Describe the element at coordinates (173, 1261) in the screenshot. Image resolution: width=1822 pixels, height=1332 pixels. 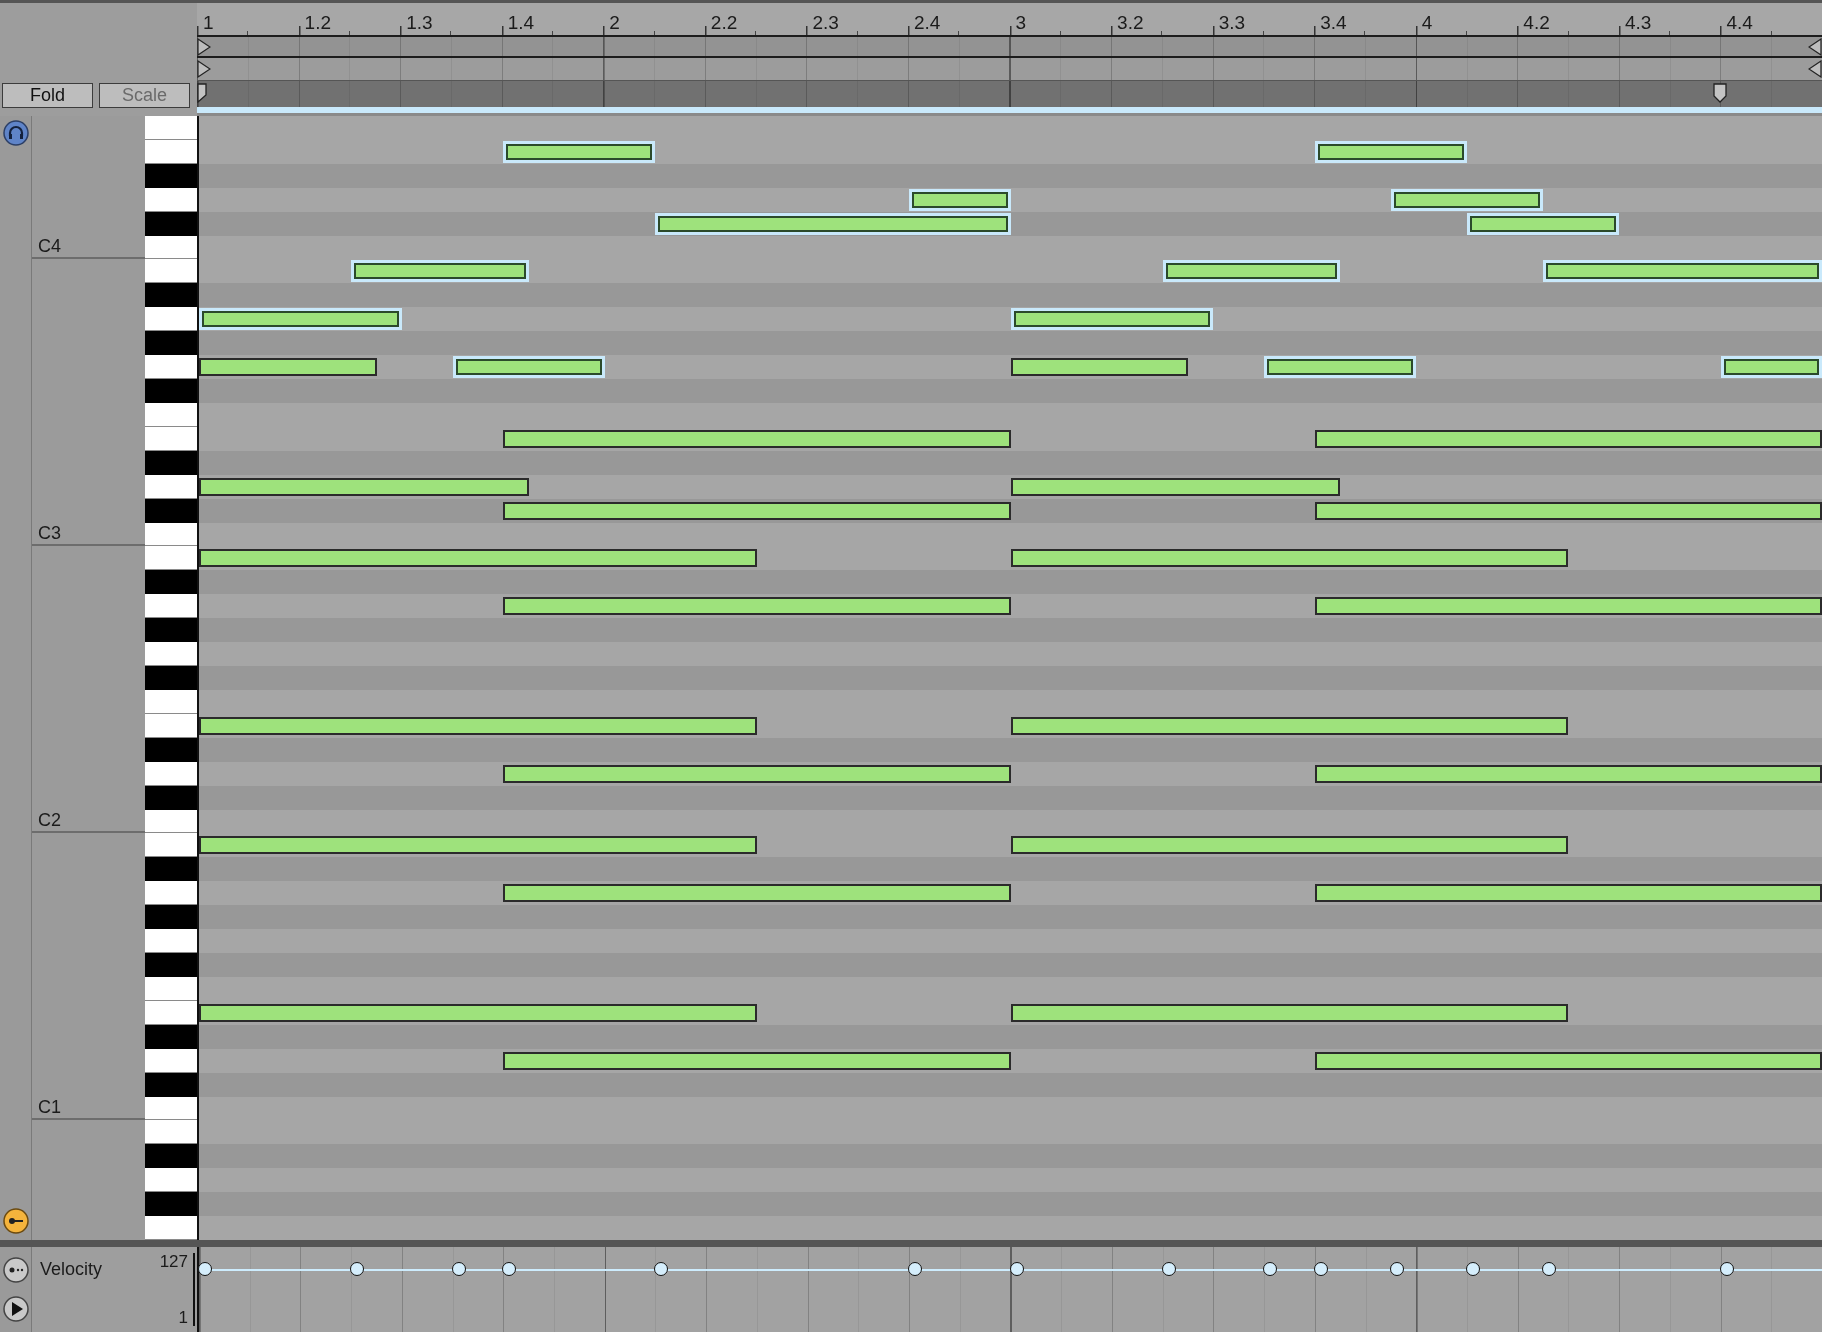
I see `axis-max-label: 127` at that location.